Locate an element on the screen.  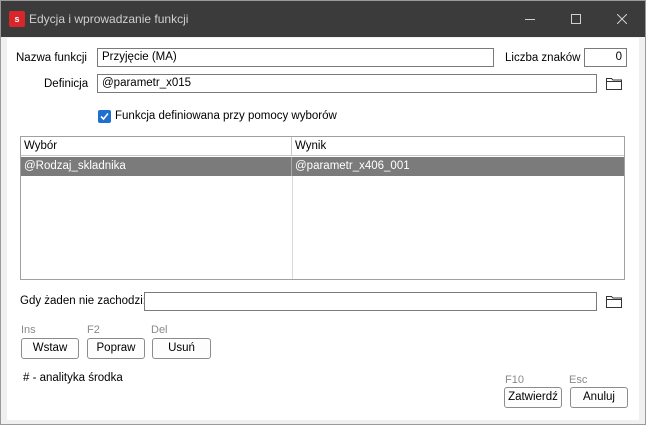
check-icon is located at coordinates (104, 116).